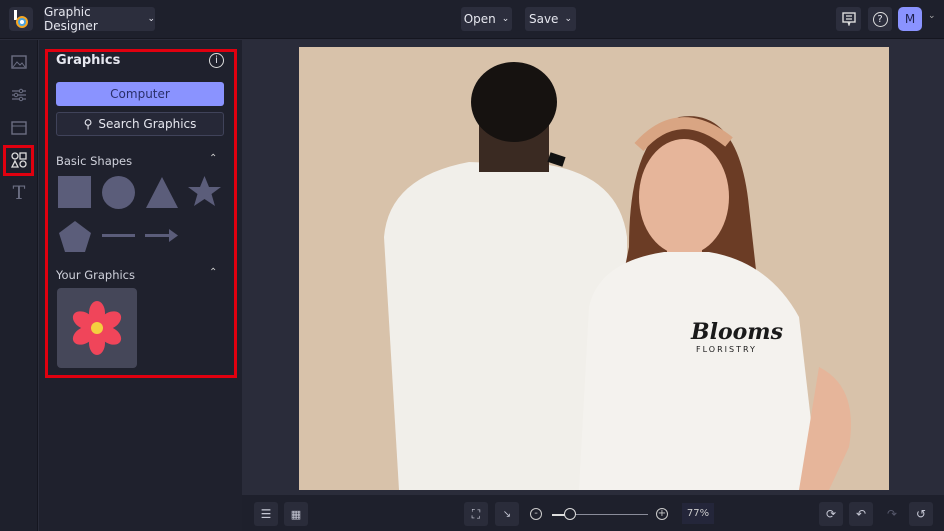 The width and height of the screenshot is (944, 531). I want to click on history-icon: ↺, so click(921, 514).